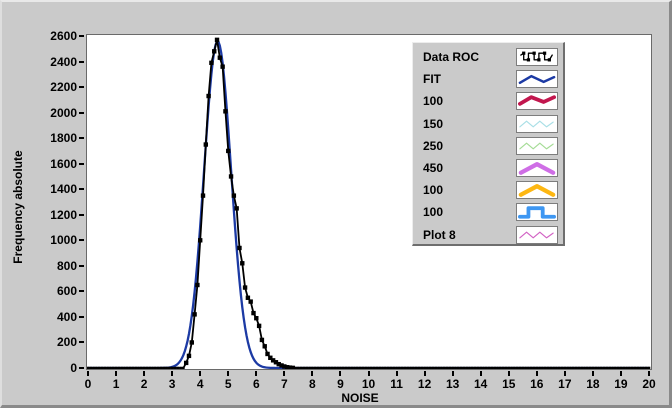  I want to click on legend-item: FIT, so click(488, 79).